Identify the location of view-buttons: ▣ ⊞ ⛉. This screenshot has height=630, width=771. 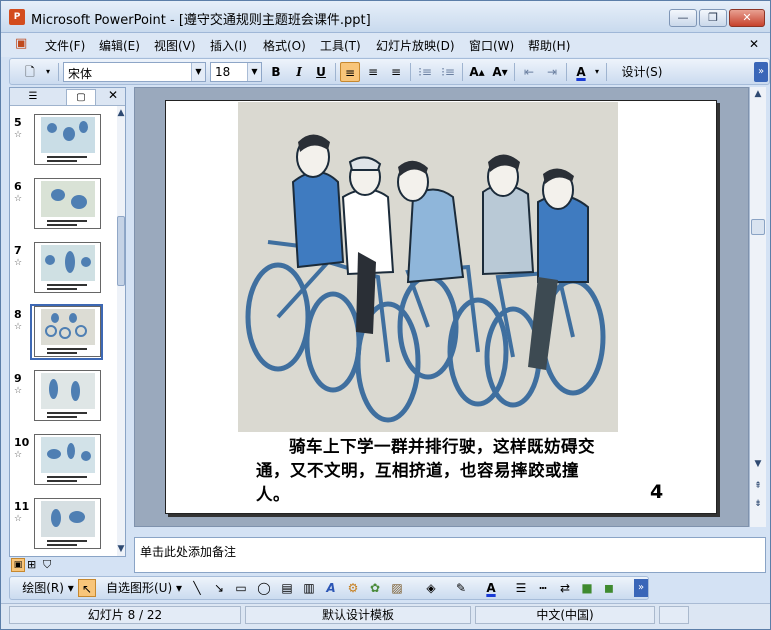
(67, 566).